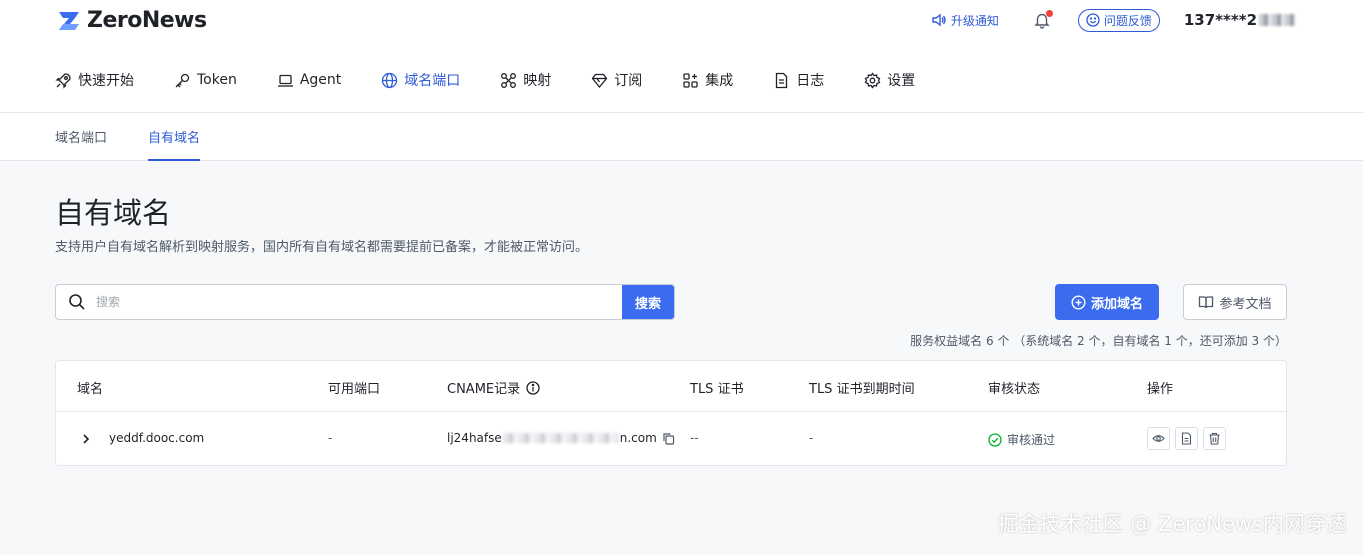 The width and height of the screenshot is (1363, 555). I want to click on nav-item-label: Token, so click(217, 80).